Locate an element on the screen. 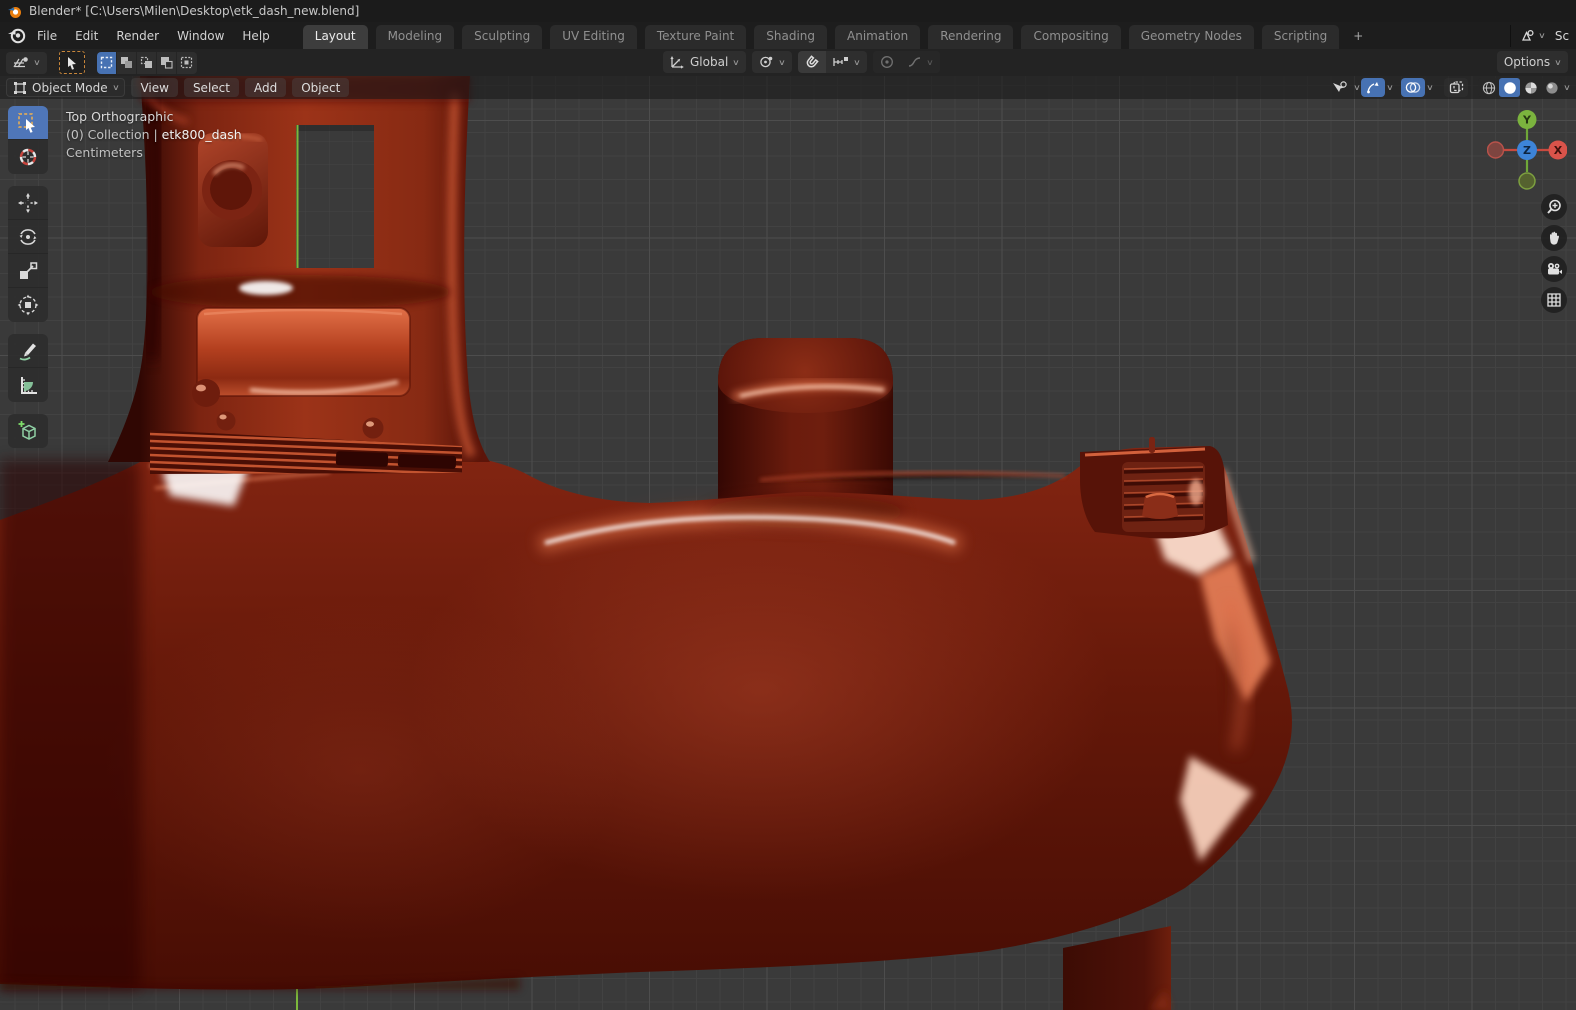  proportional-falloff-dropdown: ∨ is located at coordinates (920, 62).